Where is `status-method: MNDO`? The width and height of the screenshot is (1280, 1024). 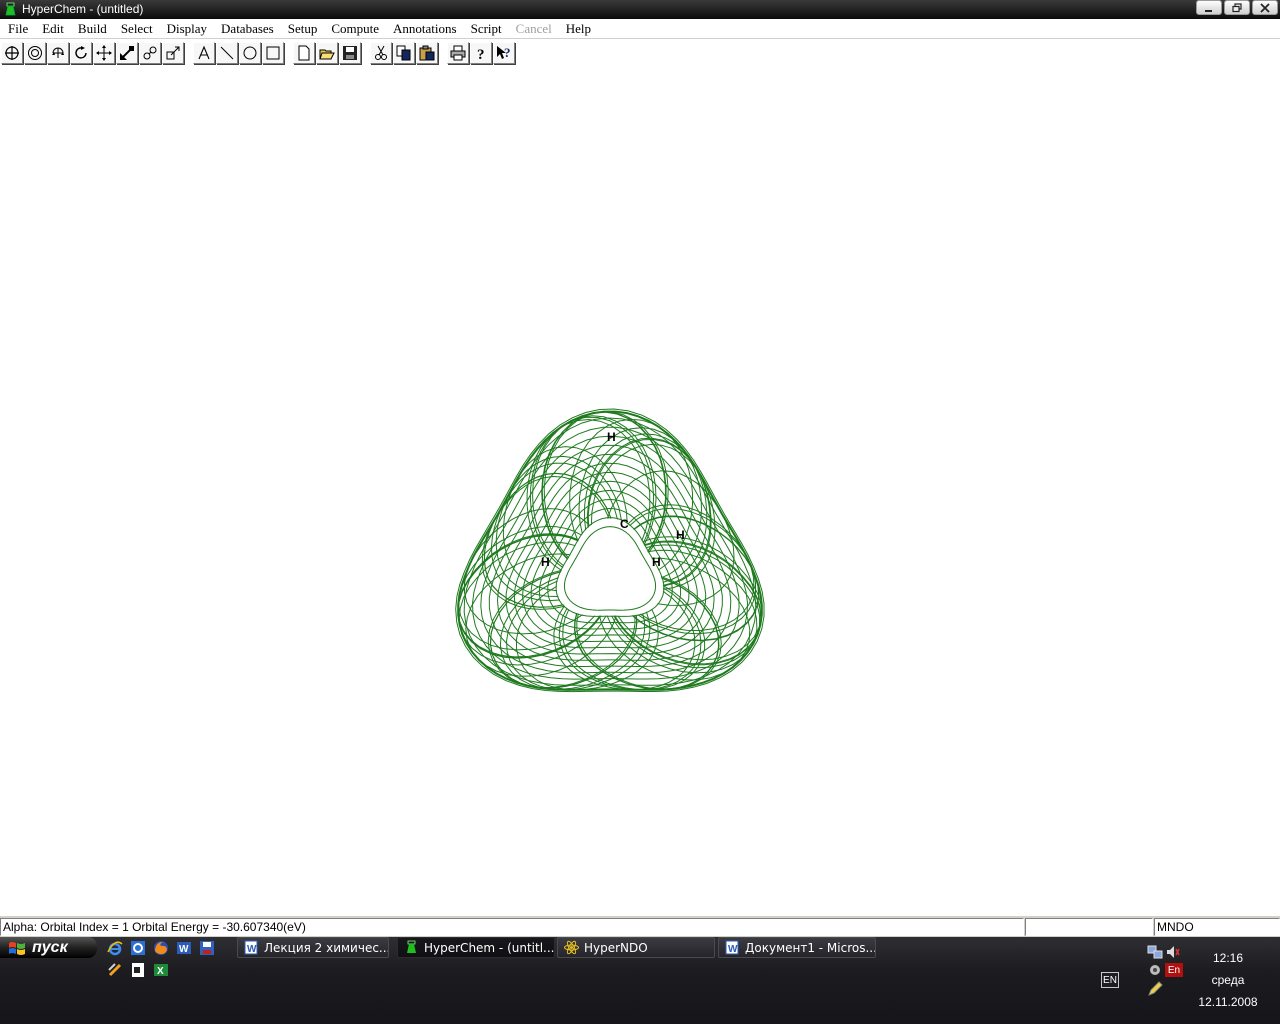
status-method: MNDO is located at coordinates (1217, 927).